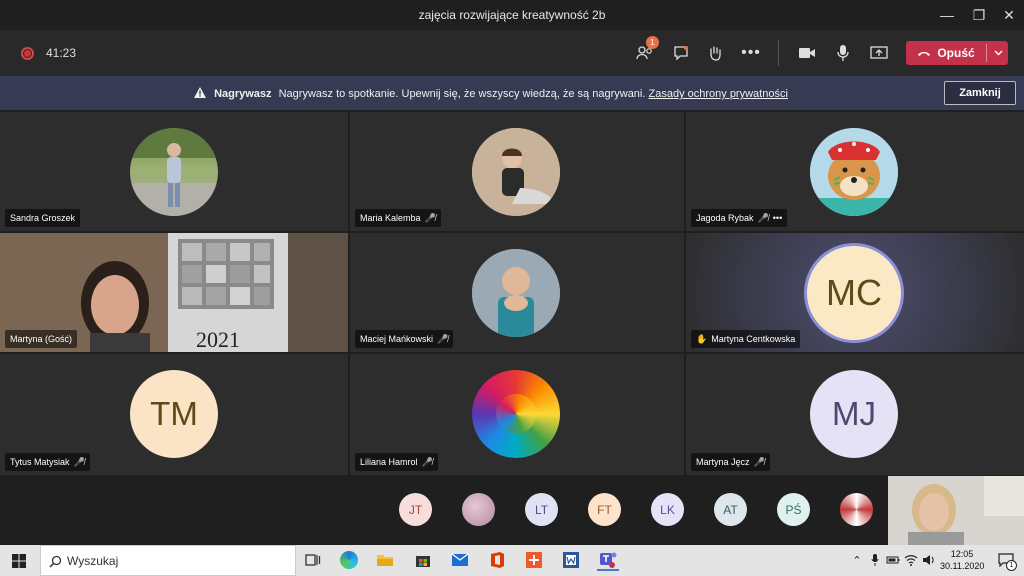 Image resolution: width=1024 pixels, height=576 pixels. Describe the element at coordinates (746, 339) in the screenshot. I see `participant-name-tag: ✋ Martyna Centkowska` at that location.